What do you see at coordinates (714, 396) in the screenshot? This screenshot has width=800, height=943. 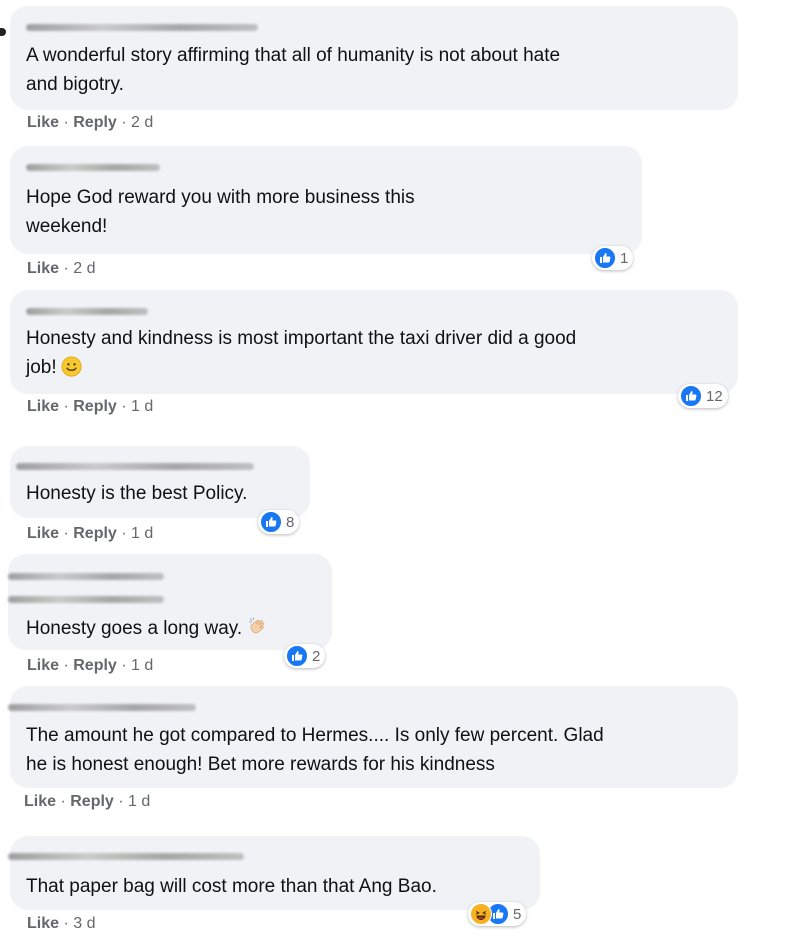 I see `reaction-count: 12` at bounding box center [714, 396].